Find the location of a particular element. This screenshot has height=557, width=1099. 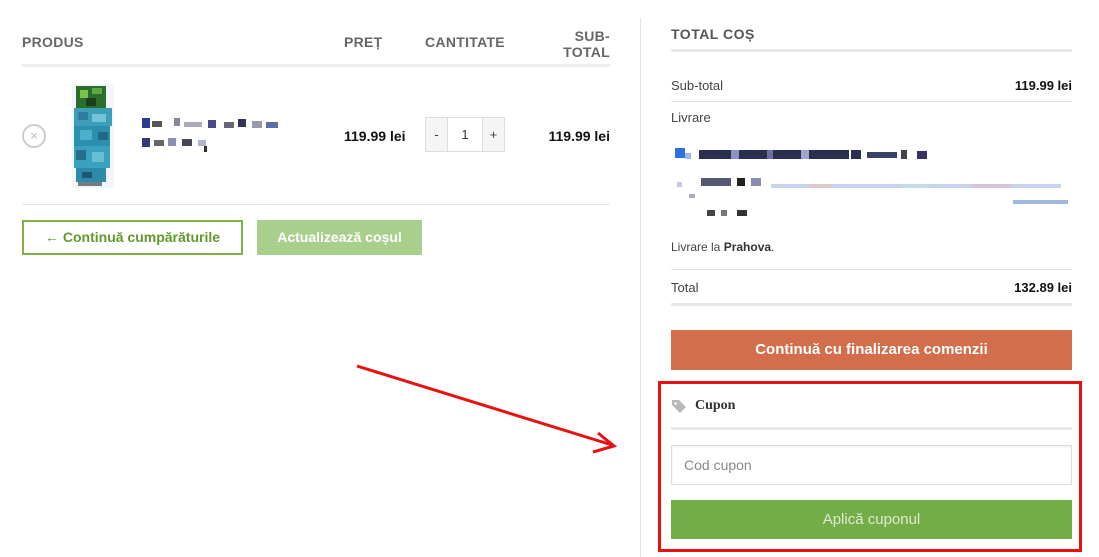

subtotal-value: 119.99 lei is located at coordinates (1043, 85).